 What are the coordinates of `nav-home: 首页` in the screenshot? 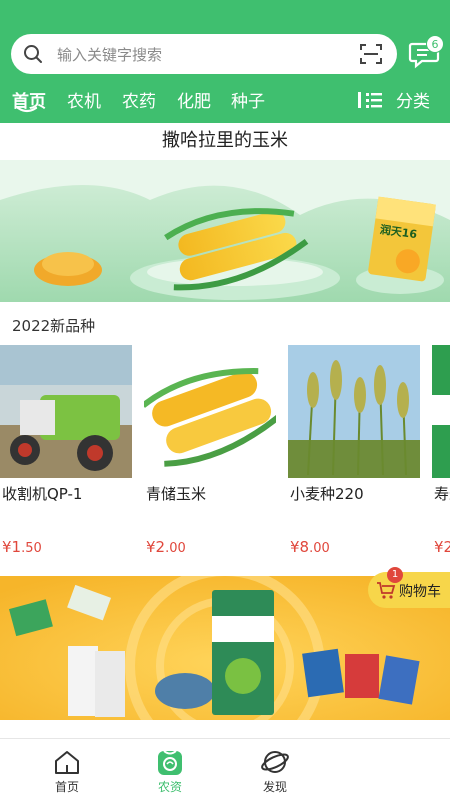 It's located at (67, 769).